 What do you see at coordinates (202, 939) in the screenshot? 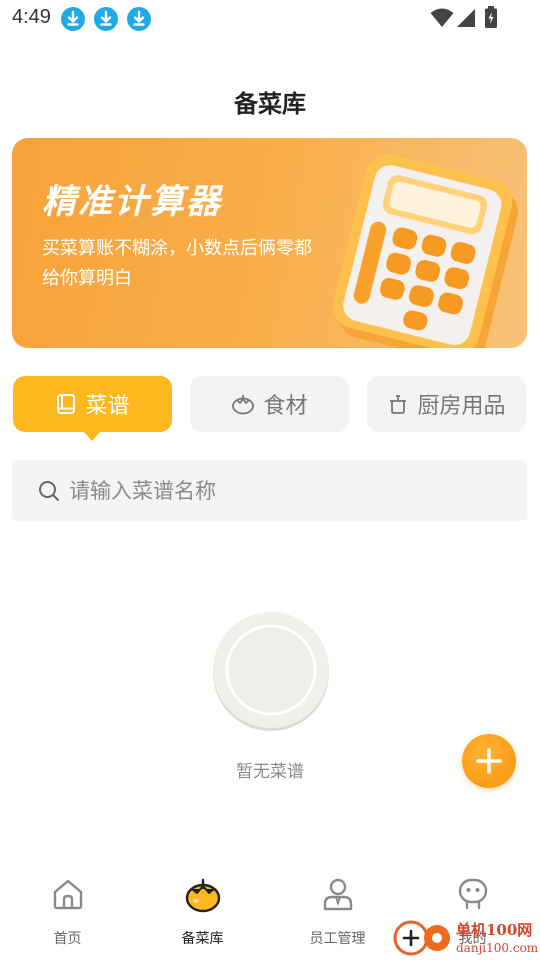
I see `nav-label: 备菜库` at bounding box center [202, 939].